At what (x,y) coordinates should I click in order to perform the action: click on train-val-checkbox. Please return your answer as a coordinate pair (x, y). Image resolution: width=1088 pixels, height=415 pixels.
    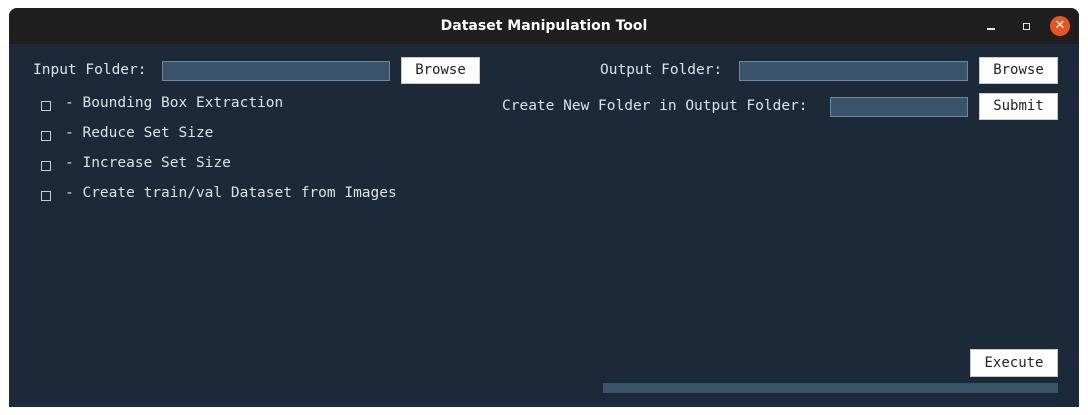
    Looking at the image, I should click on (46, 196).